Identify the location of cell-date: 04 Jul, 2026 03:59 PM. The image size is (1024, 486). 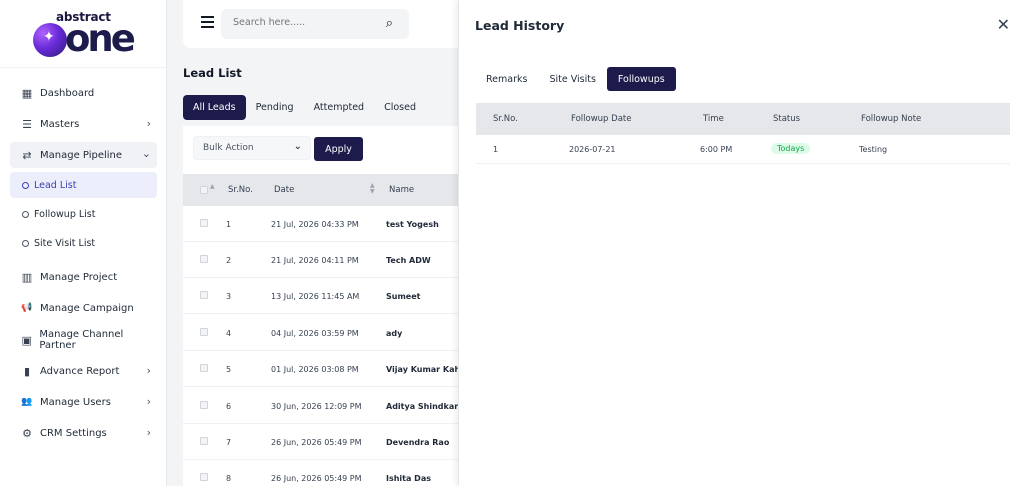
(315, 333).